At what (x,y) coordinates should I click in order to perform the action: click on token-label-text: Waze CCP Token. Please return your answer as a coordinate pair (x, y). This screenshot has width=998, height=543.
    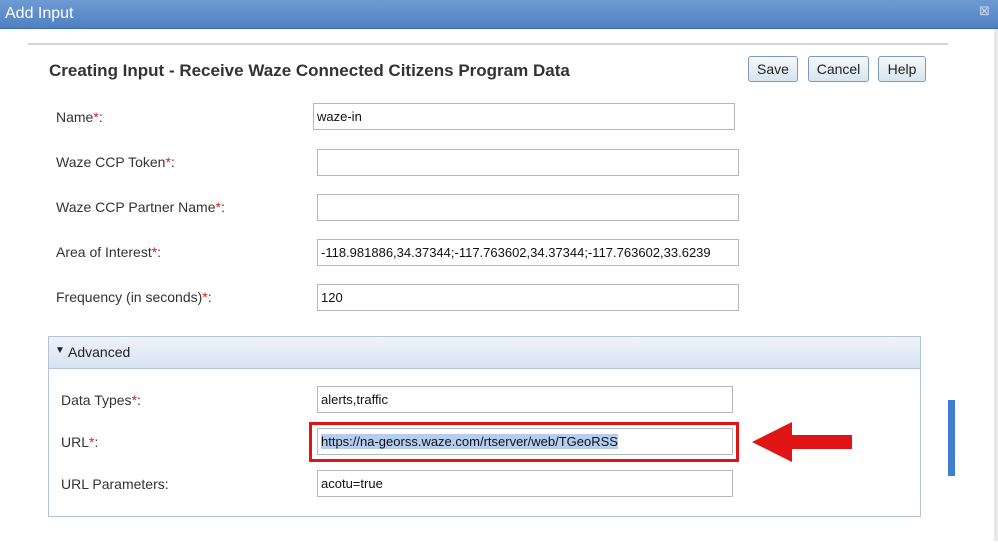
    Looking at the image, I should click on (111, 162).